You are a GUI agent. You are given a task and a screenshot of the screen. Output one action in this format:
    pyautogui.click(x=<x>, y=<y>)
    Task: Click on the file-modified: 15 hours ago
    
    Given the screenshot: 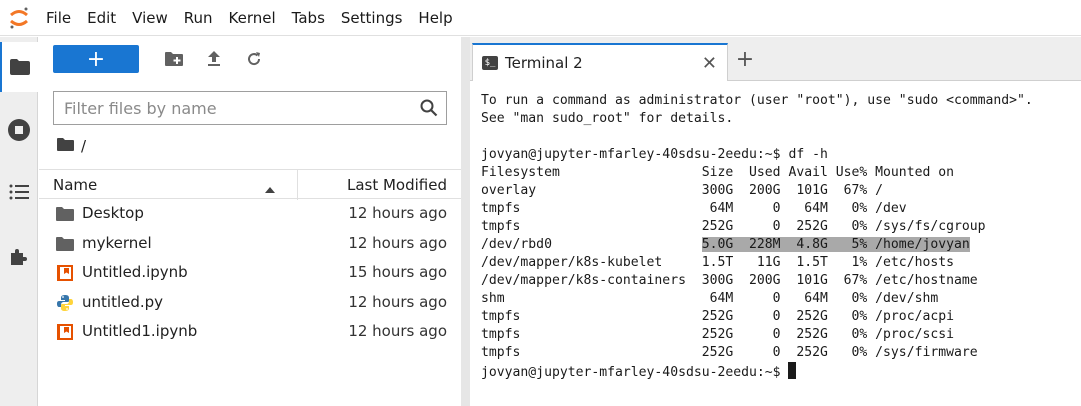 What is the action you would take?
    pyautogui.click(x=397, y=272)
    